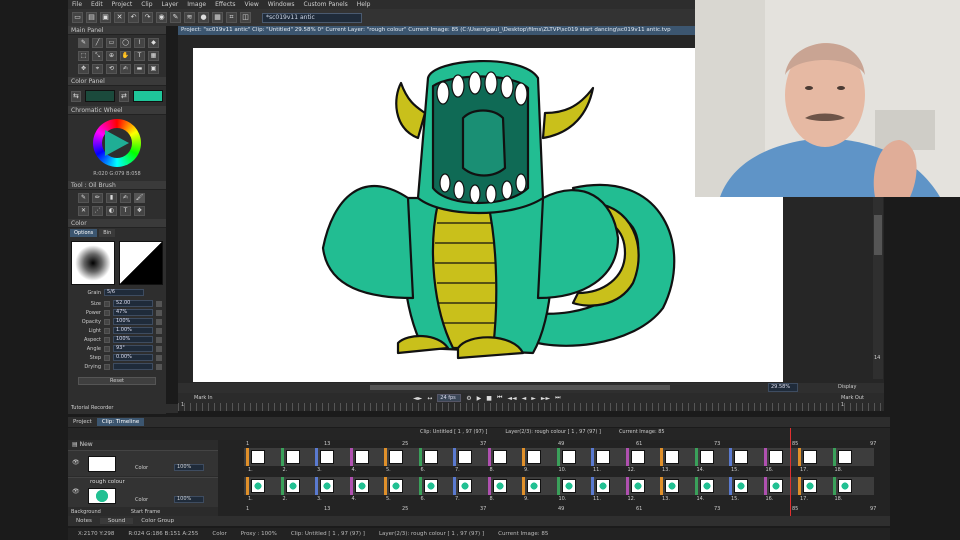 Image resolution: width=960 pixels, height=540 pixels. I want to click on eraser-tool-icon: ▬, so click(139, 69).